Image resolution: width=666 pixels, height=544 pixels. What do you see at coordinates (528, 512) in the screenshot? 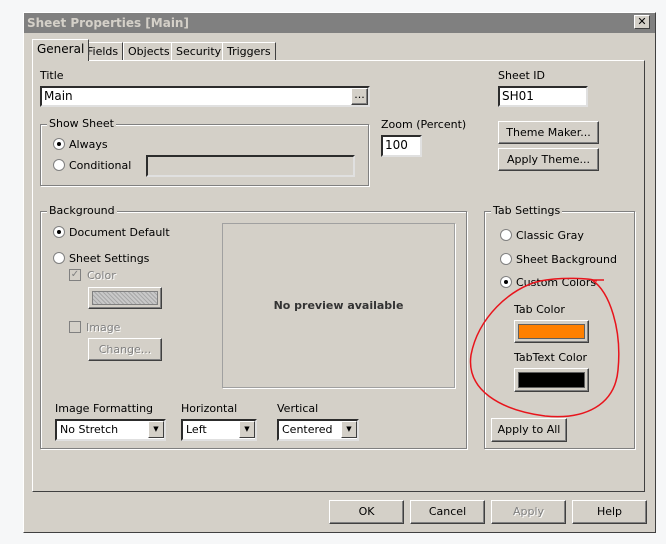
I see `apply-button: Apply` at bounding box center [528, 512].